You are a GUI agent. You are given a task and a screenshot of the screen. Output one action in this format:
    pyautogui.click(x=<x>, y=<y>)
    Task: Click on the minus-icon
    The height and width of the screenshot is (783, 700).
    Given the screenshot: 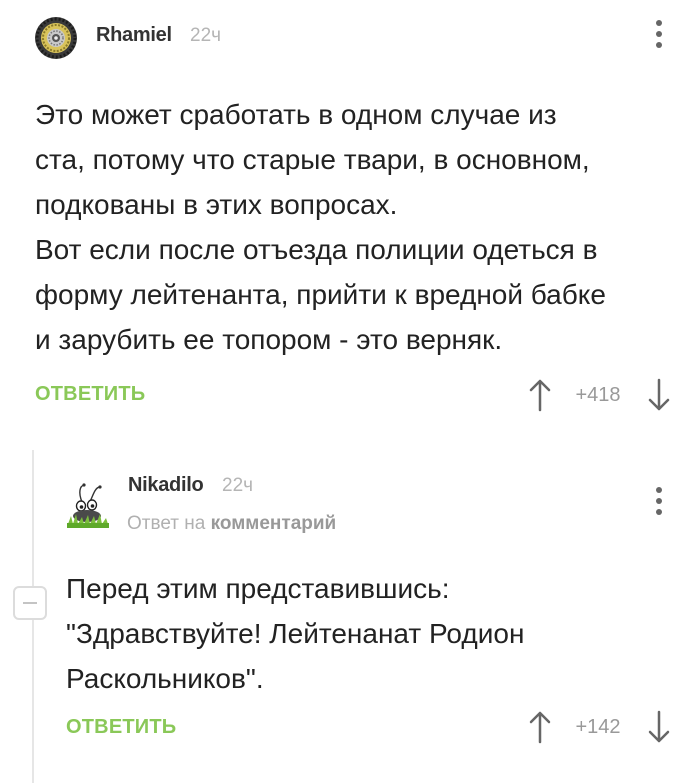 What is the action you would take?
    pyautogui.click(x=30, y=603)
    